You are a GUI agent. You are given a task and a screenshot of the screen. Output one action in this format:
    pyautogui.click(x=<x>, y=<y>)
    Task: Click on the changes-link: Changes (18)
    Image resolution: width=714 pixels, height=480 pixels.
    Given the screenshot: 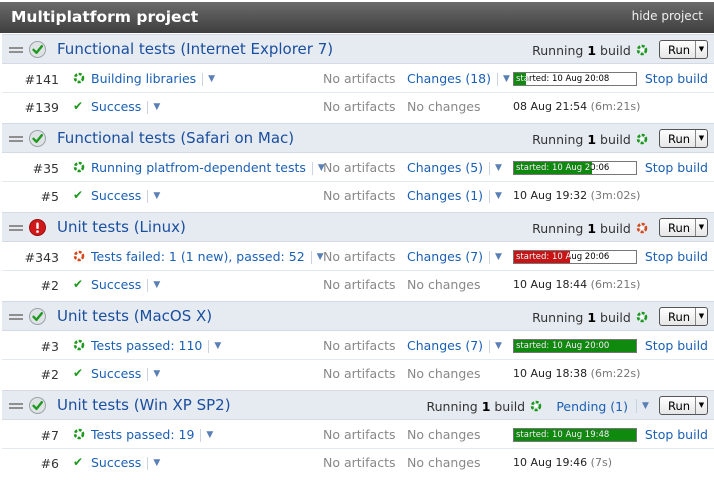 What is the action you would take?
    pyautogui.click(x=449, y=78)
    